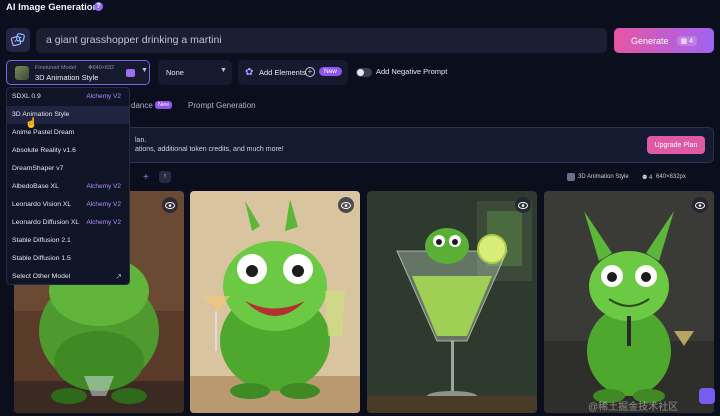  Describe the element at coordinates (633, 407) in the screenshot. I see `watermark: @稀土掘金技术社区` at that location.